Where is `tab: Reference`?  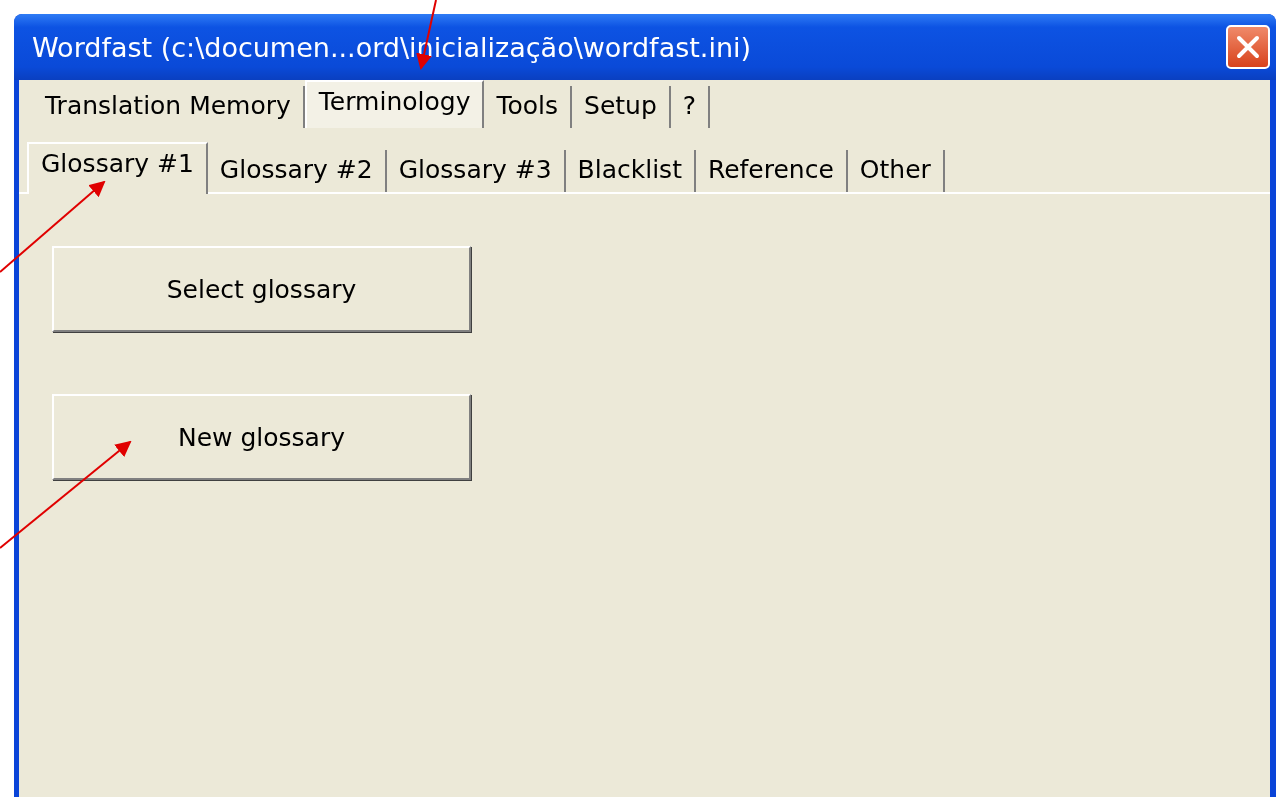 tab: Reference is located at coordinates (771, 171).